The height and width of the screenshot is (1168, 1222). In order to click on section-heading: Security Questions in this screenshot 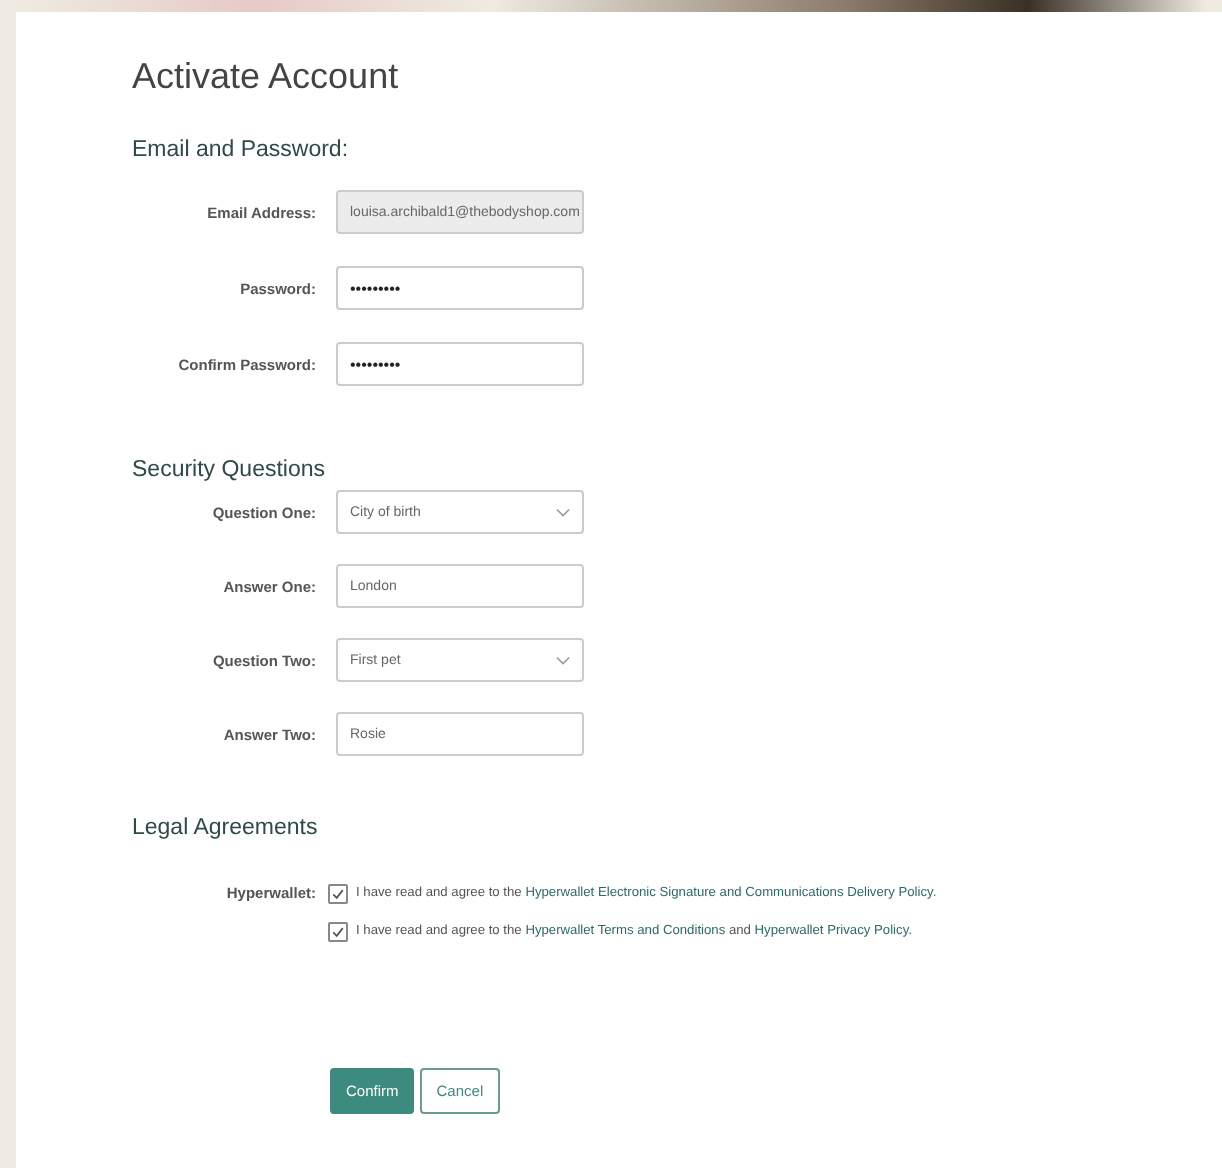, I will do `click(230, 470)`.